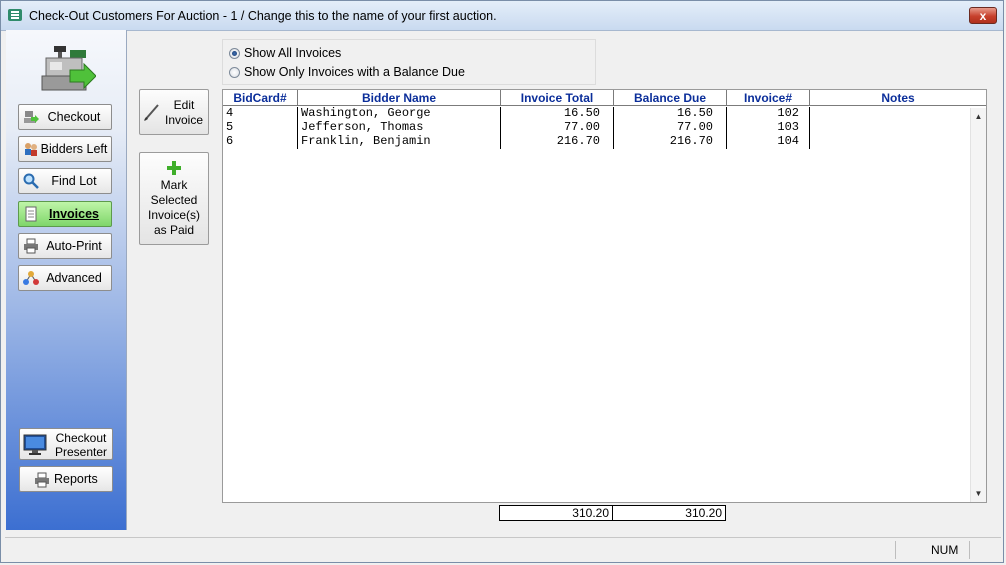 The image size is (1006, 565). I want to click on presenter-label-line1: Checkout, so click(81, 438).